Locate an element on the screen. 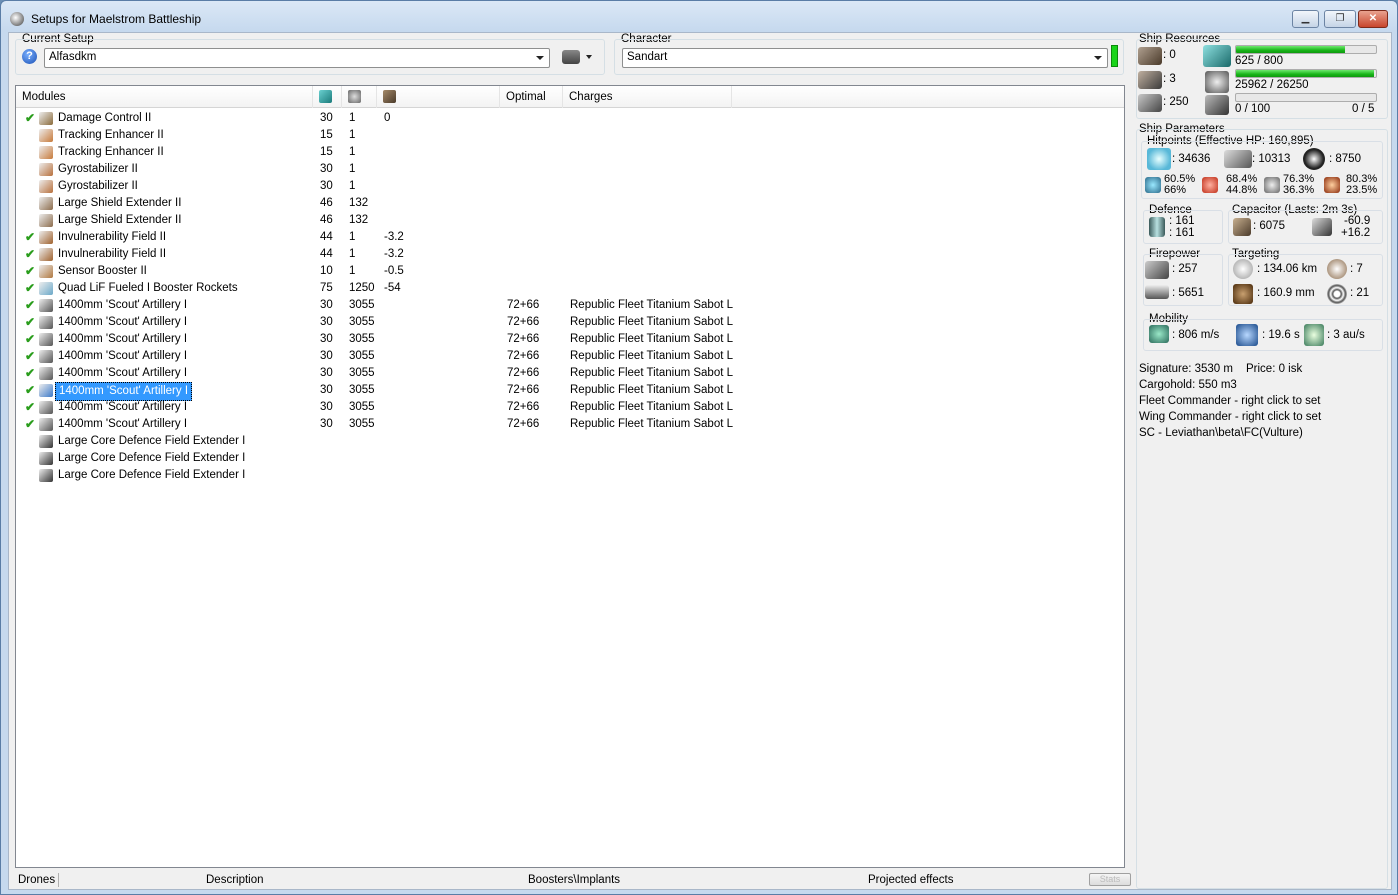 This screenshot has width=1398, height=895. shield-icon is located at coordinates (1159, 159).